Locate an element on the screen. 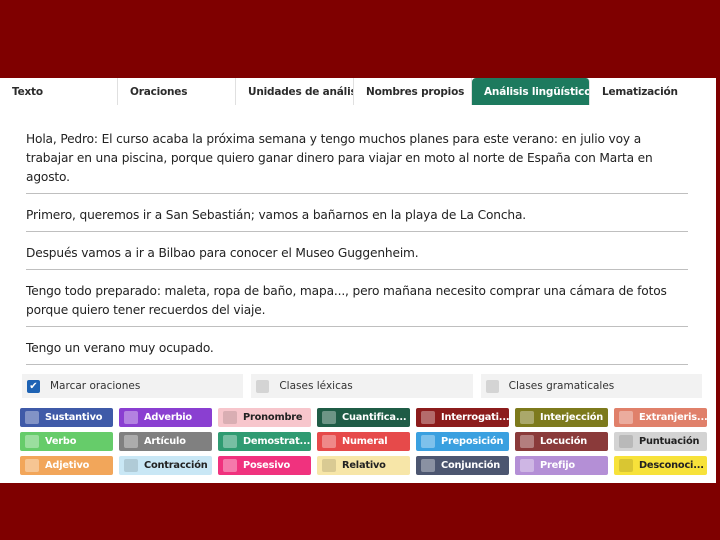 Image resolution: width=720 pixels, height=540 pixels. category-label: Puntuación is located at coordinates (669, 441).